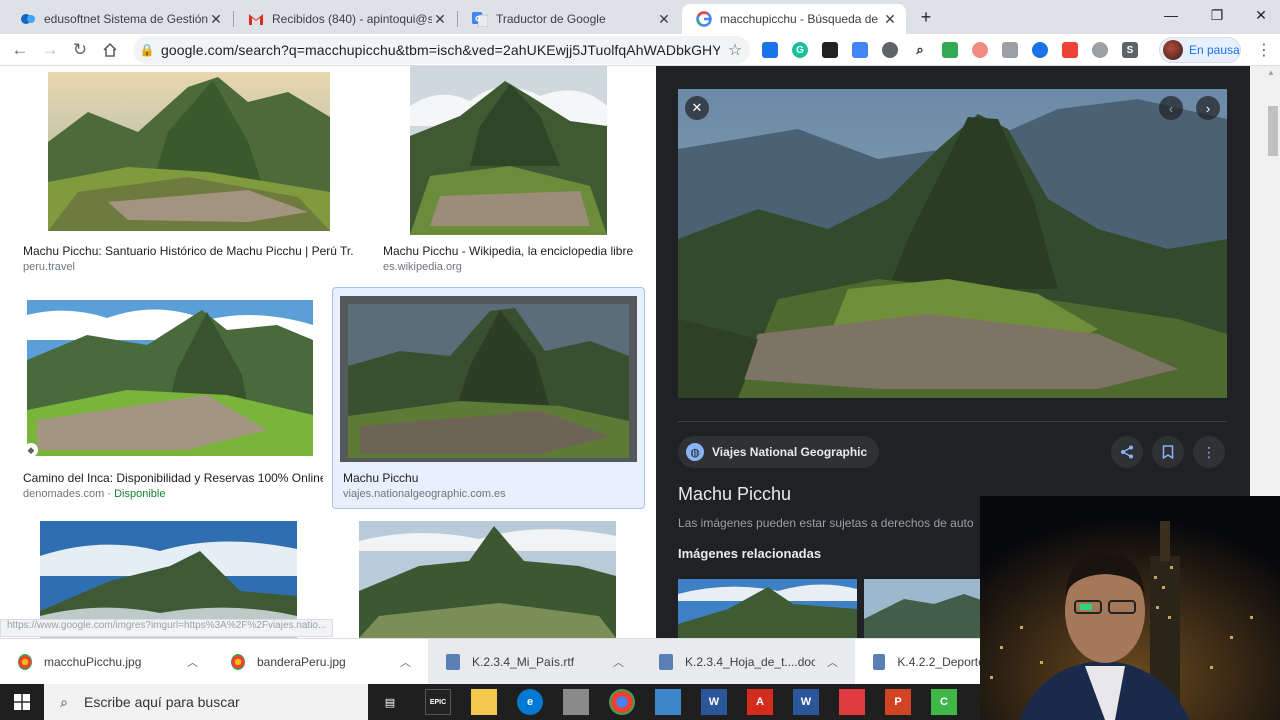 The width and height of the screenshot is (1280, 720). I want to click on save-button, so click(1168, 452).